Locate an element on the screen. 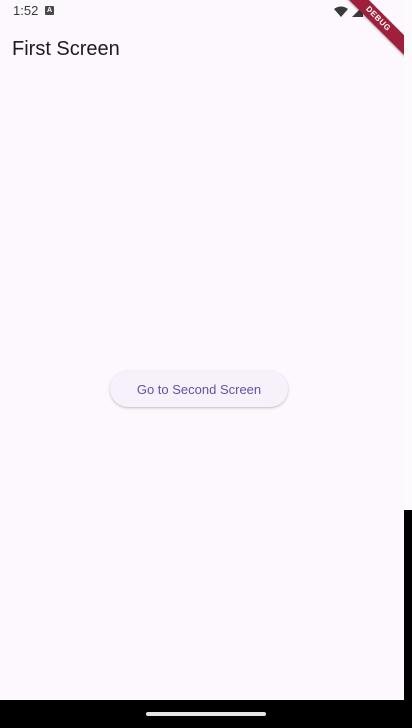 The width and height of the screenshot is (412, 728). right-edge-strip is located at coordinates (408, 350).